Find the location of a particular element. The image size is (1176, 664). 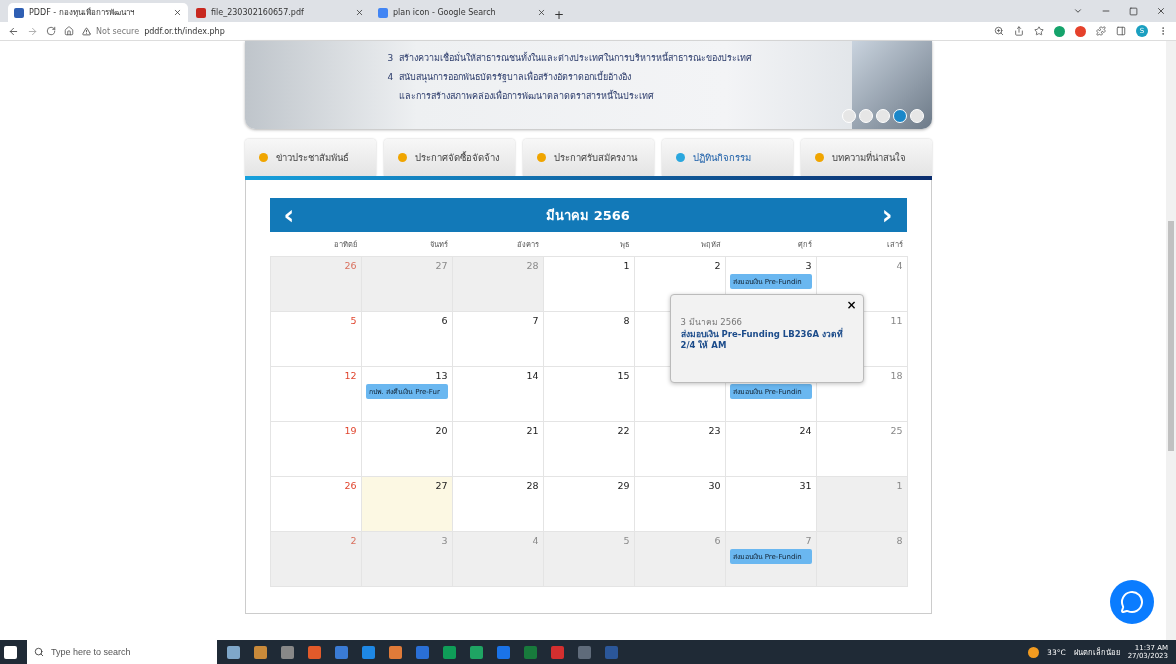

close-button: × is located at coordinates (851, 305).